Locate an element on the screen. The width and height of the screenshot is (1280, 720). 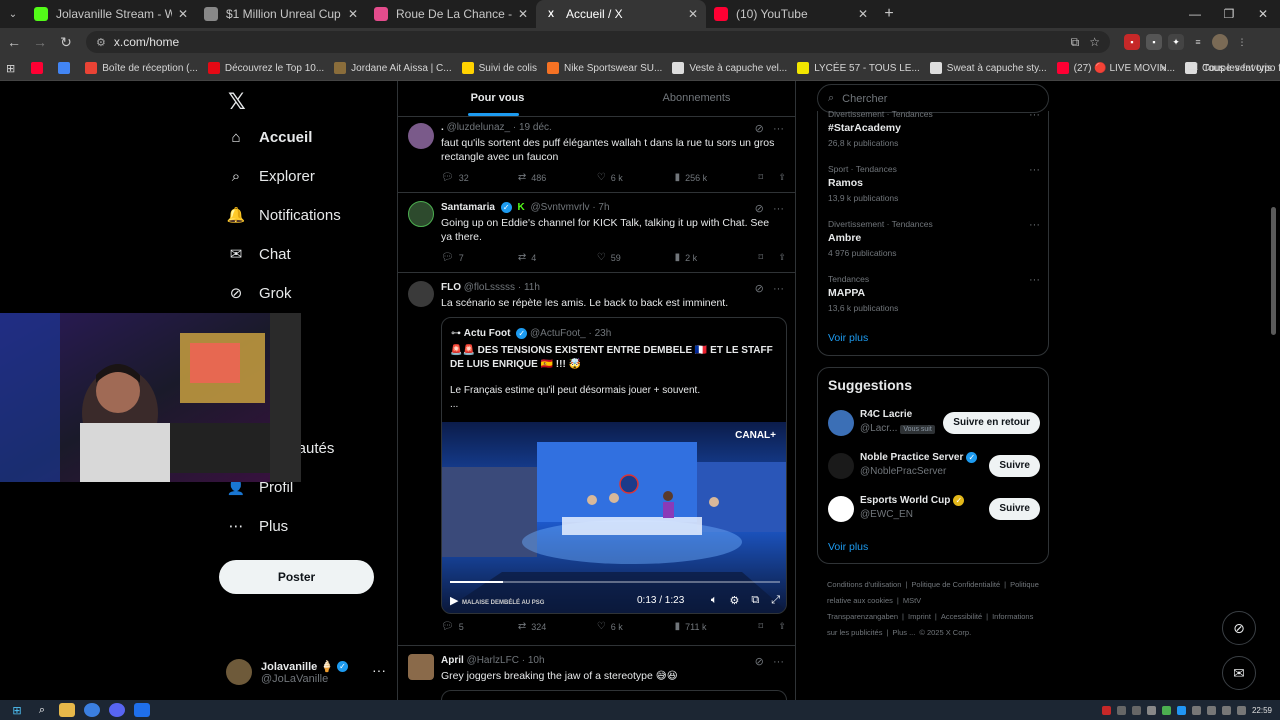
popout-icon: ⧉ is located at coordinates (755, 600).